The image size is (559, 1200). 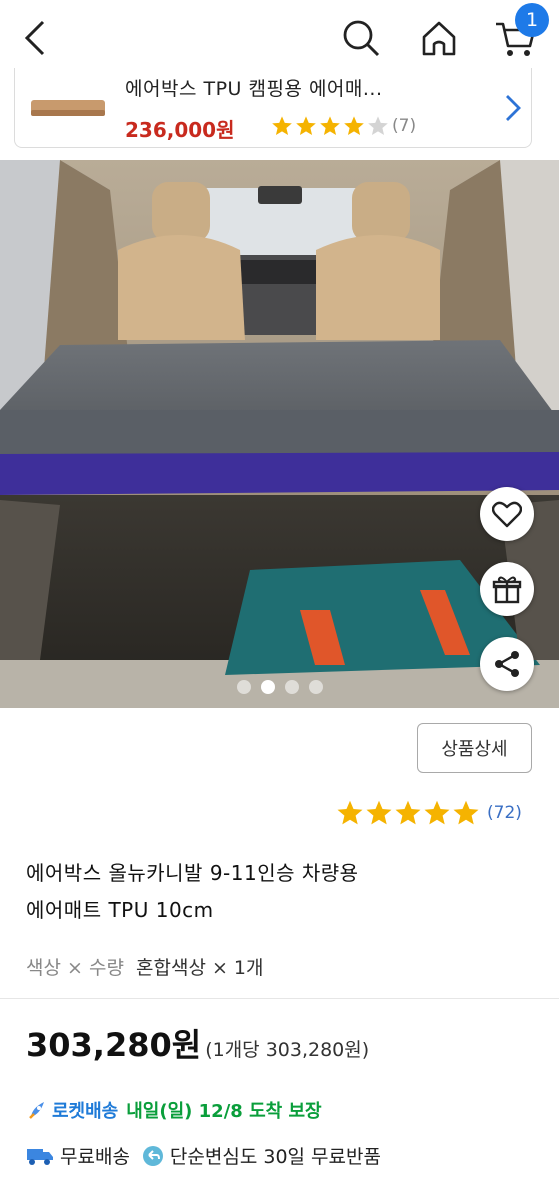 What do you see at coordinates (85, 1111) in the screenshot?
I see `rocket-delivery-badge: 로켓배송` at bounding box center [85, 1111].